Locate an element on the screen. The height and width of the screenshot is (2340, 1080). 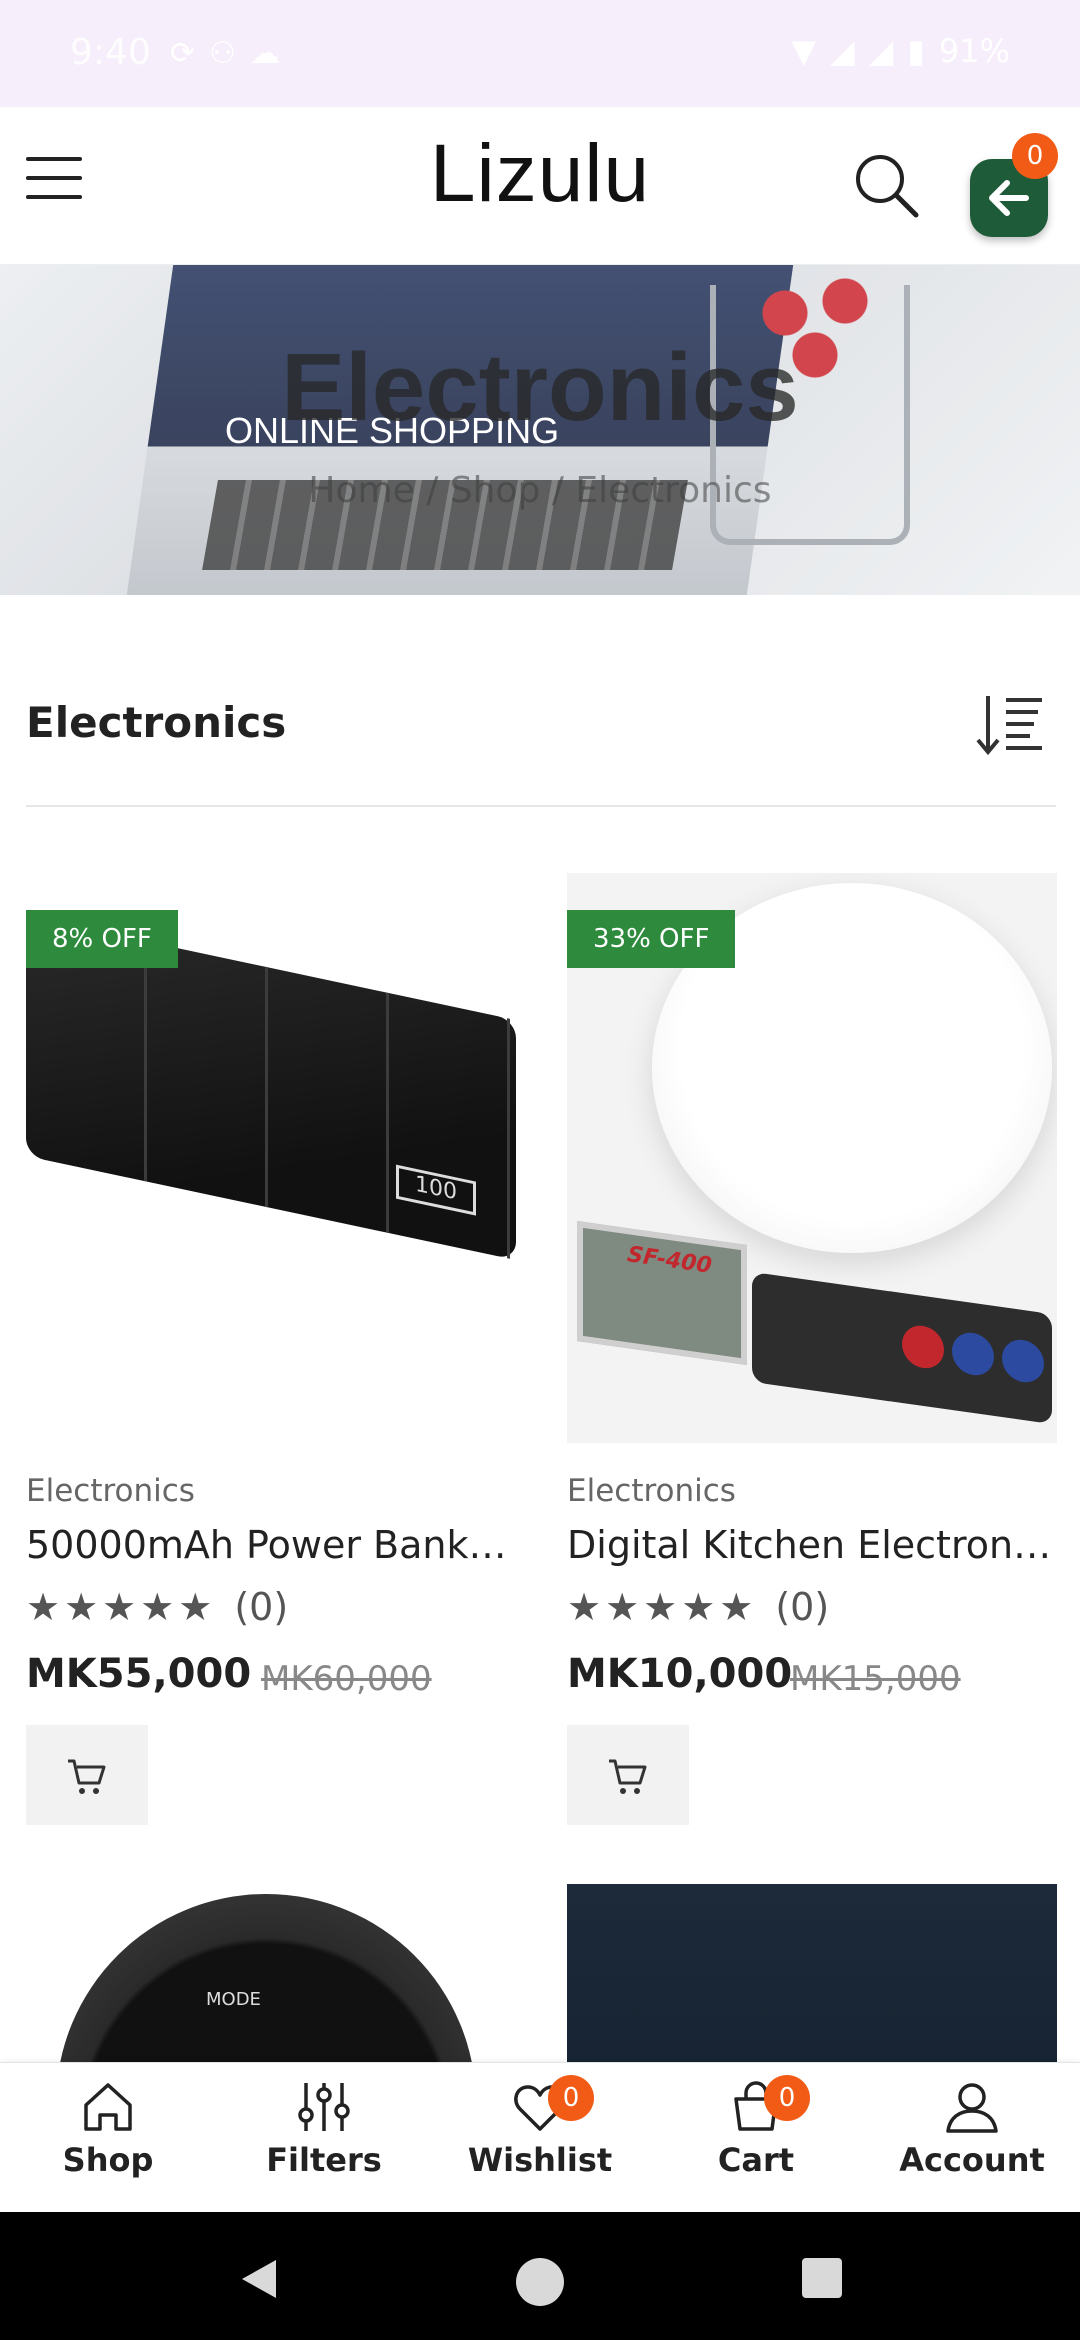
system-home-icon is located at coordinates (540, 2282).